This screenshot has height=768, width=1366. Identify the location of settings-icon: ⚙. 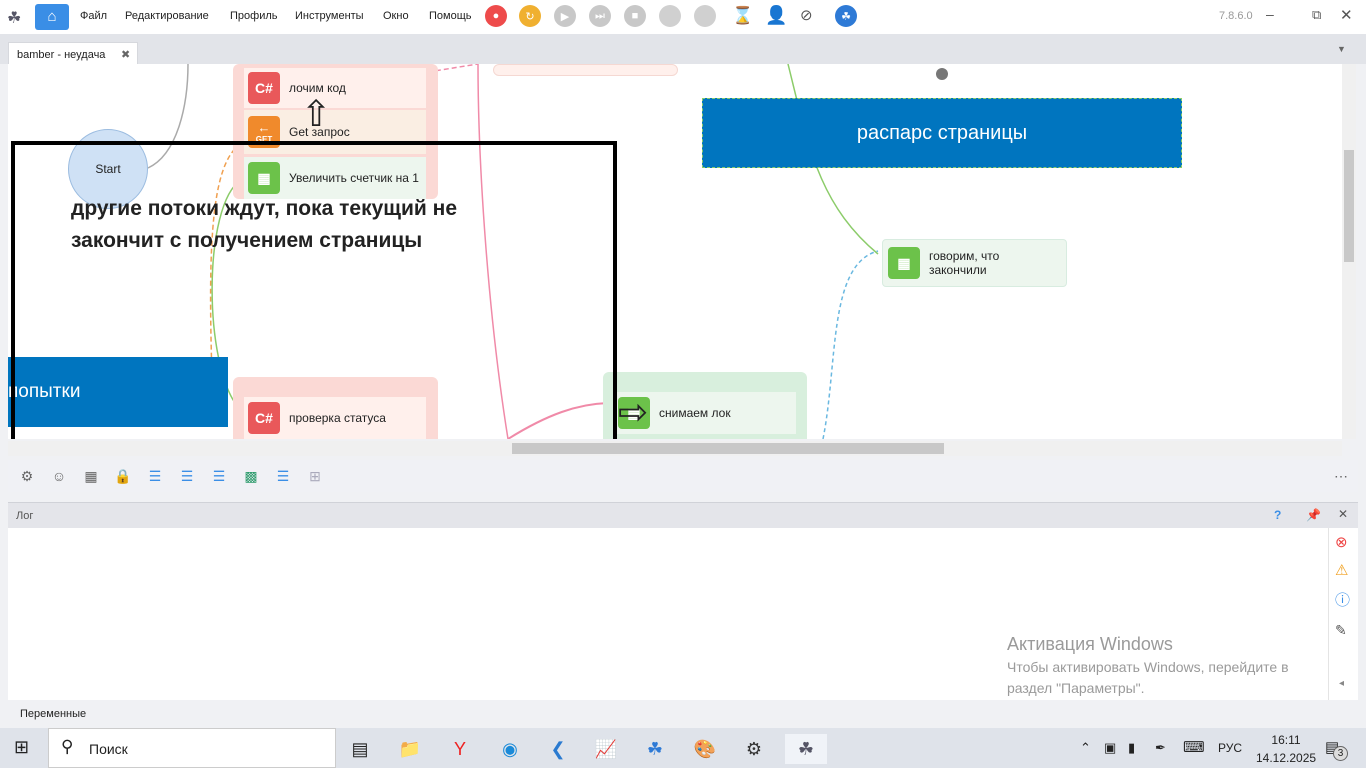
(27, 476).